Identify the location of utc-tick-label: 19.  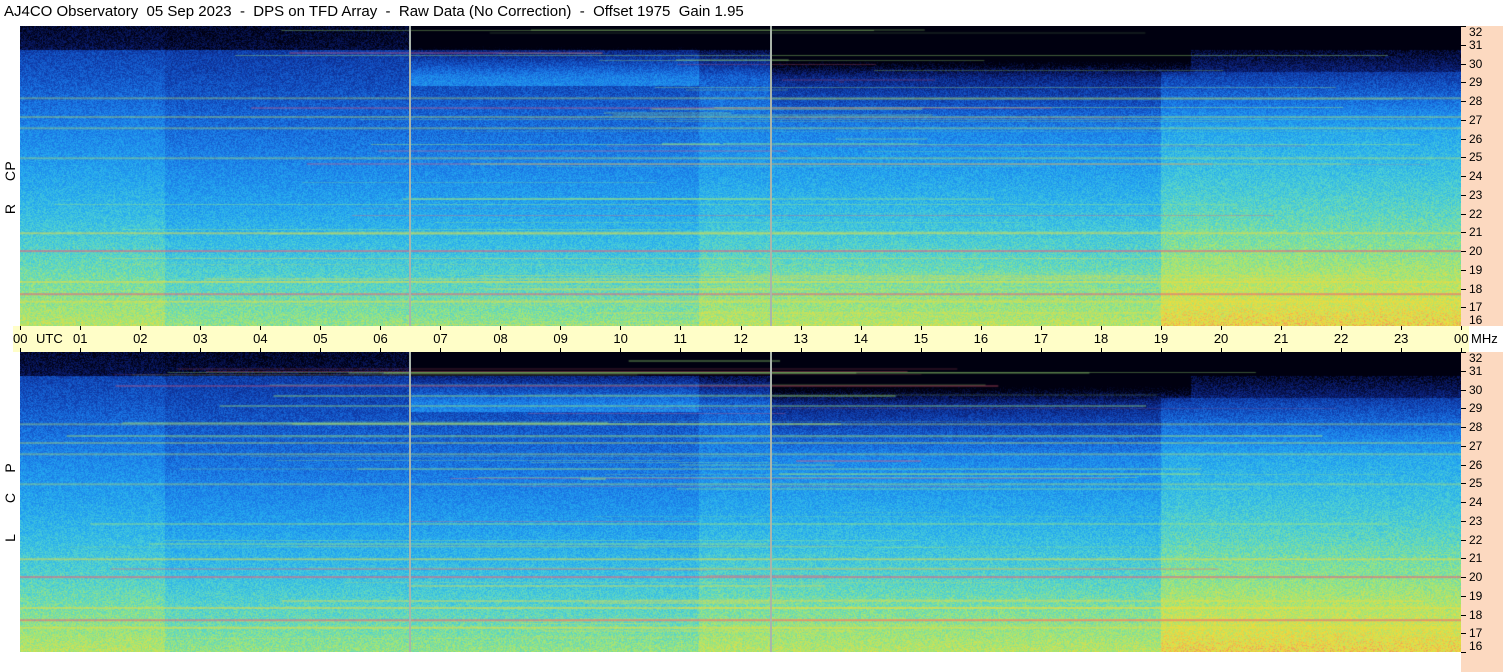
(1161, 338).